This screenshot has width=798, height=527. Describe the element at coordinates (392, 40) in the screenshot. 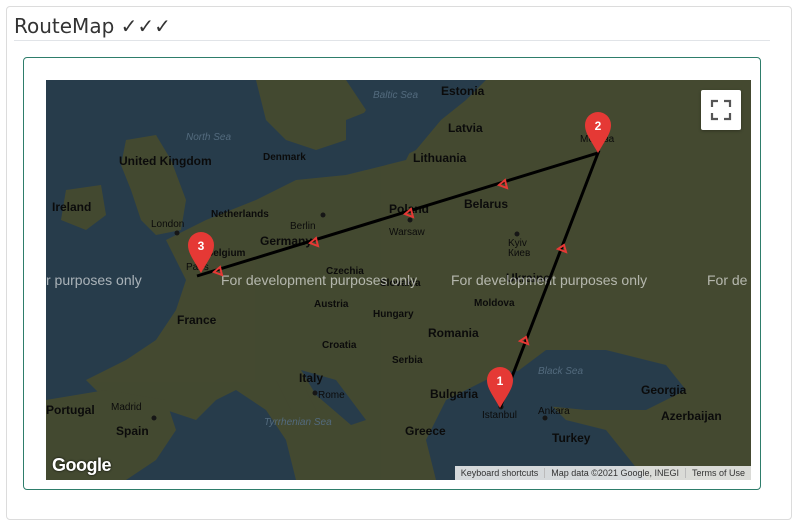

I see `title-divider` at that location.